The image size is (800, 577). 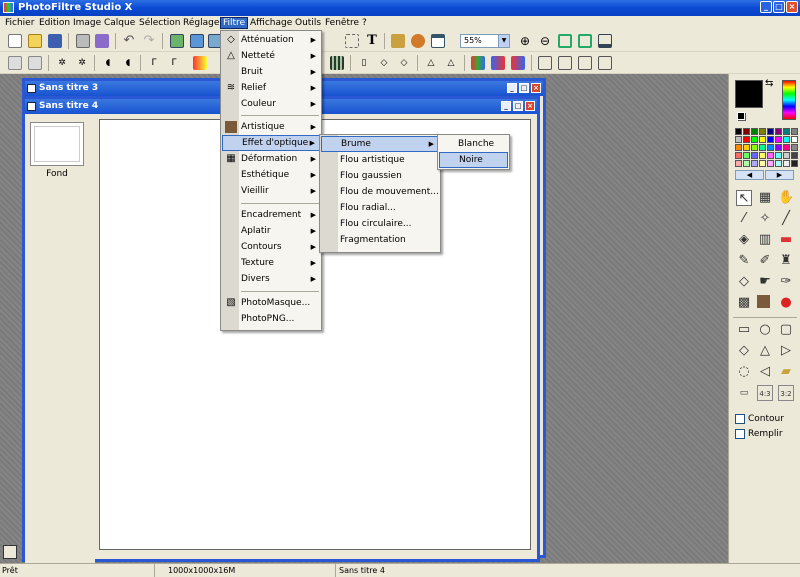 What do you see at coordinates (786, 351) in the screenshot?
I see `triangle-right-shape-icon: ▷` at bounding box center [786, 351].